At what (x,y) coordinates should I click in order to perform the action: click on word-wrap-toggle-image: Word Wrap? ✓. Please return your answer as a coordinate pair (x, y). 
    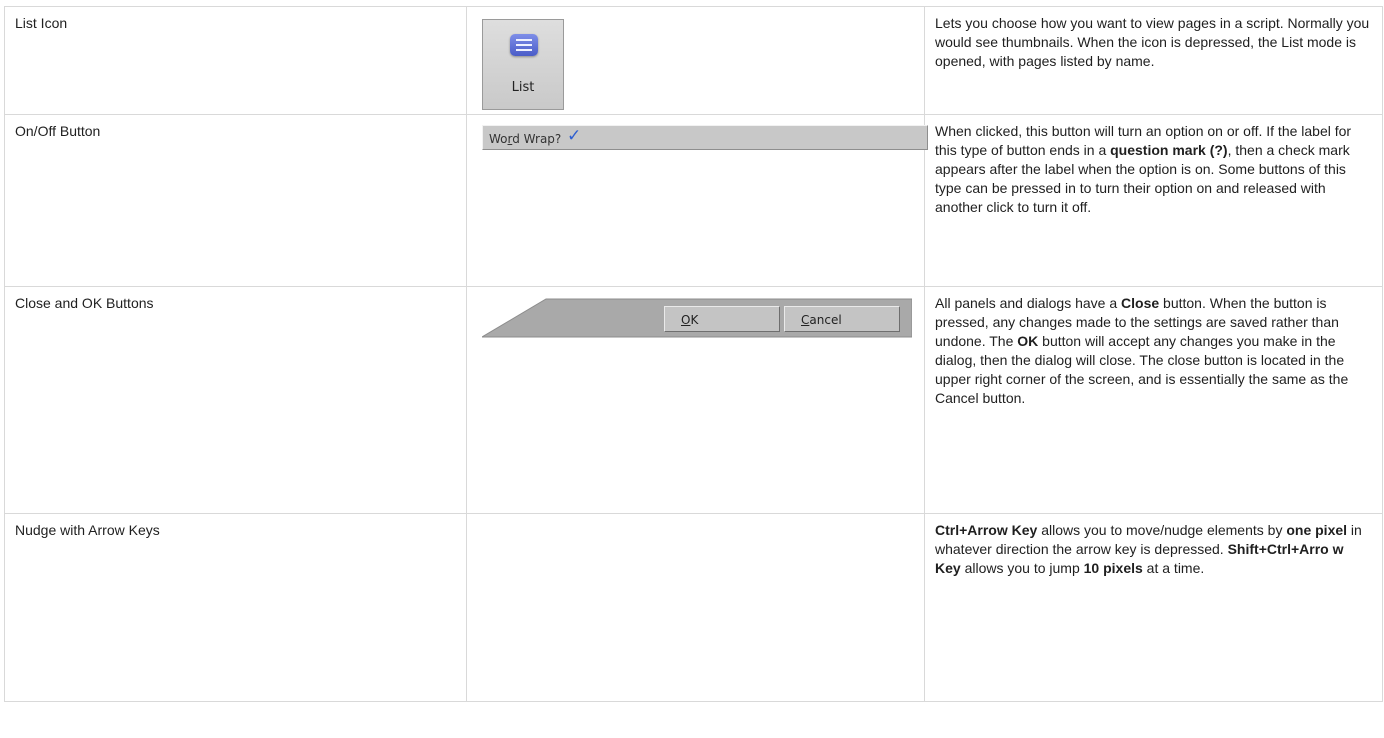
    Looking at the image, I should click on (705, 137).